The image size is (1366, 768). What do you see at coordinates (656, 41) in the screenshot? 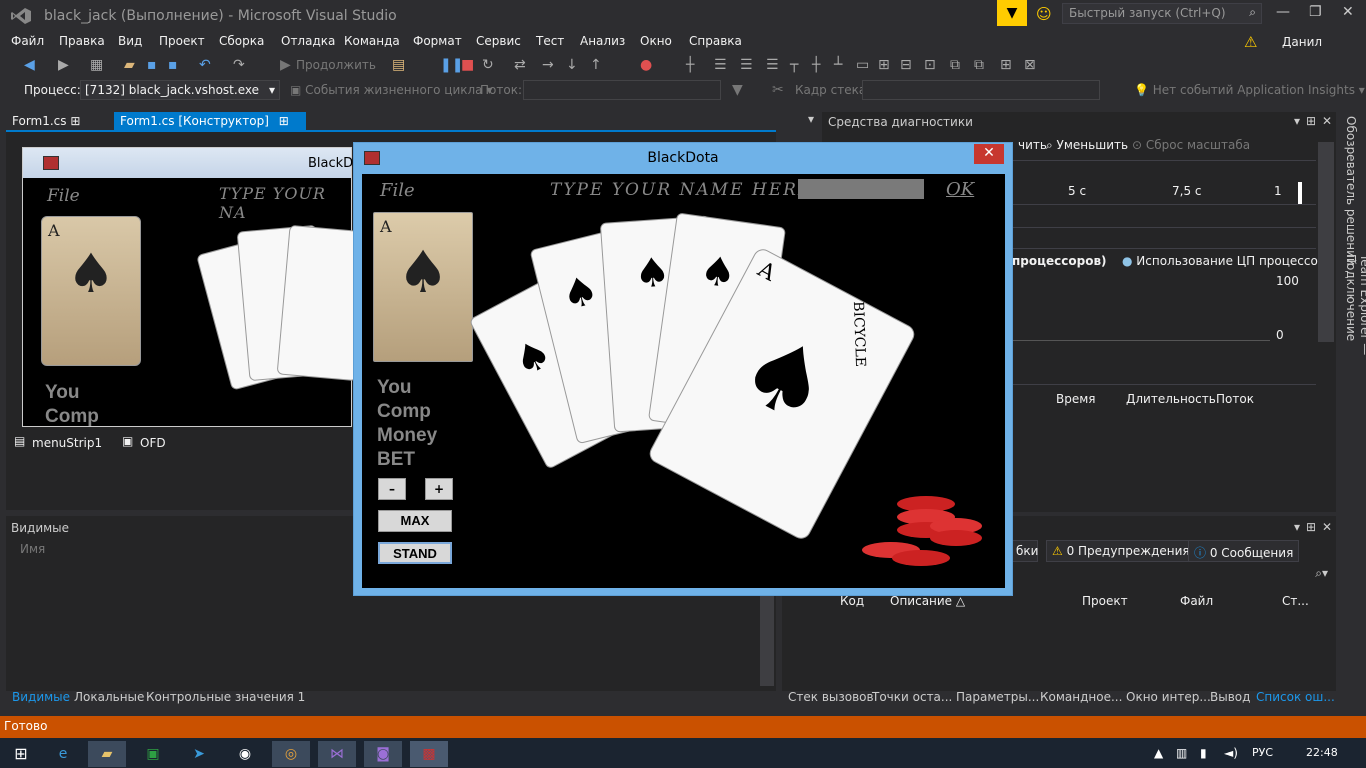
I see `menu-window: Окно` at bounding box center [656, 41].